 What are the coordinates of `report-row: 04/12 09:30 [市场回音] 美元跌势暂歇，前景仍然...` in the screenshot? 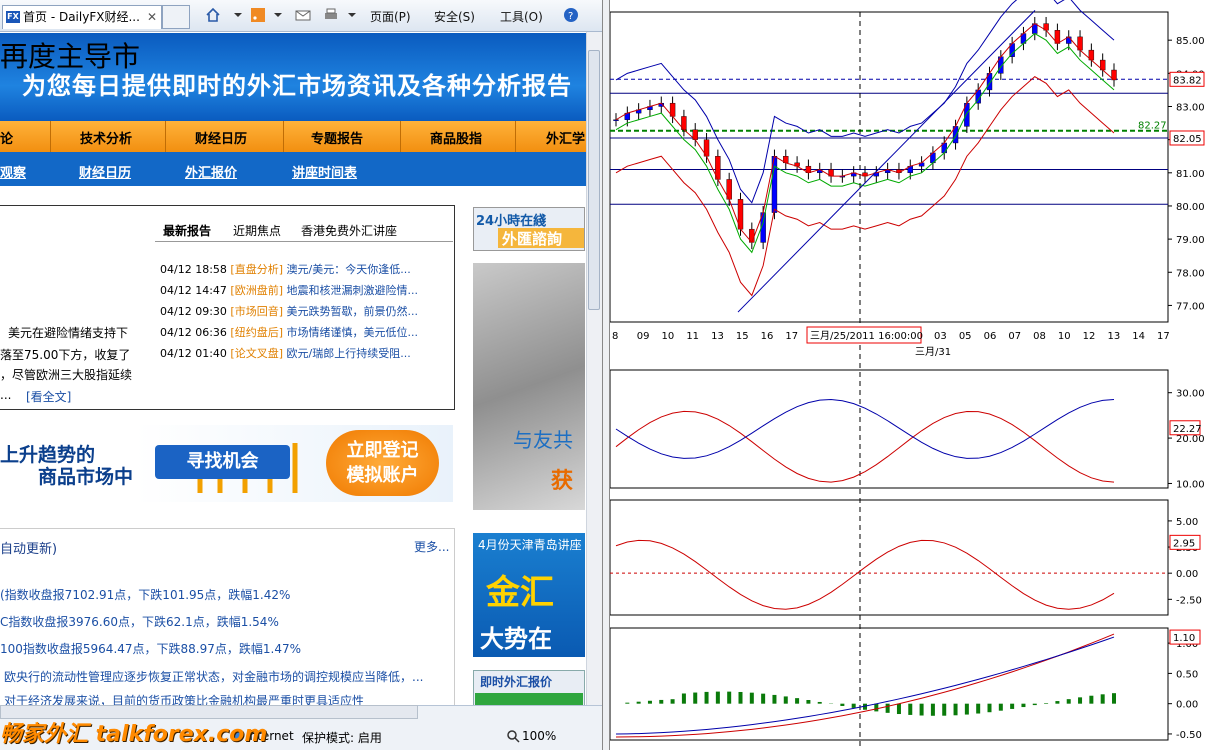 It's located at (289, 311).